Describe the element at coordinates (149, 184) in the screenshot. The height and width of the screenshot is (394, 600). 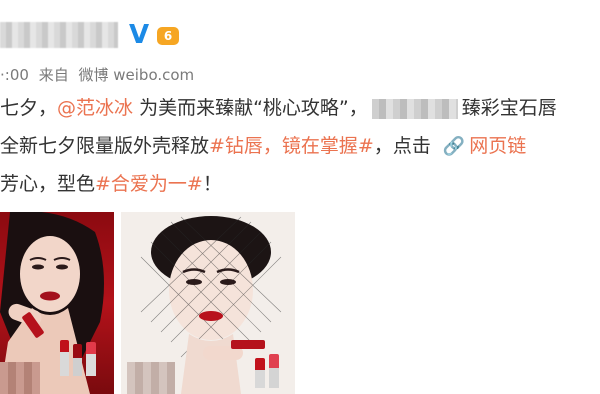
I see `hashtag-link: #合爱为一#` at that location.